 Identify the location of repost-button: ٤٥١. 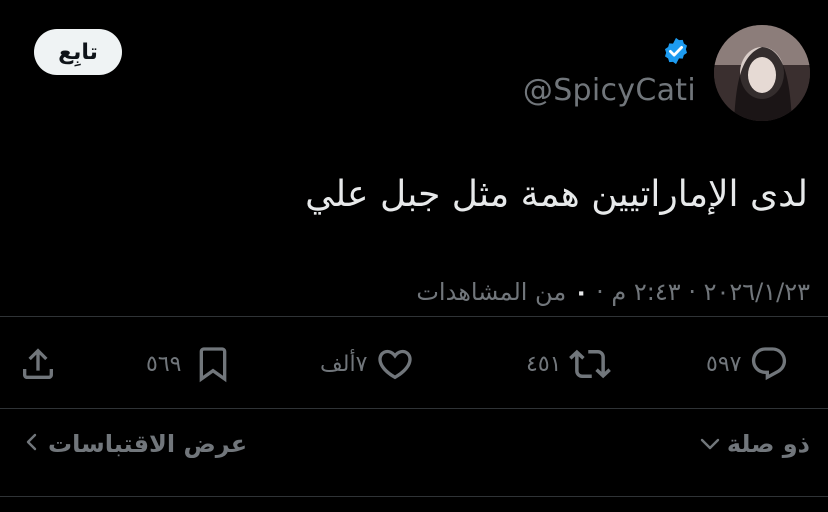
(569, 364).